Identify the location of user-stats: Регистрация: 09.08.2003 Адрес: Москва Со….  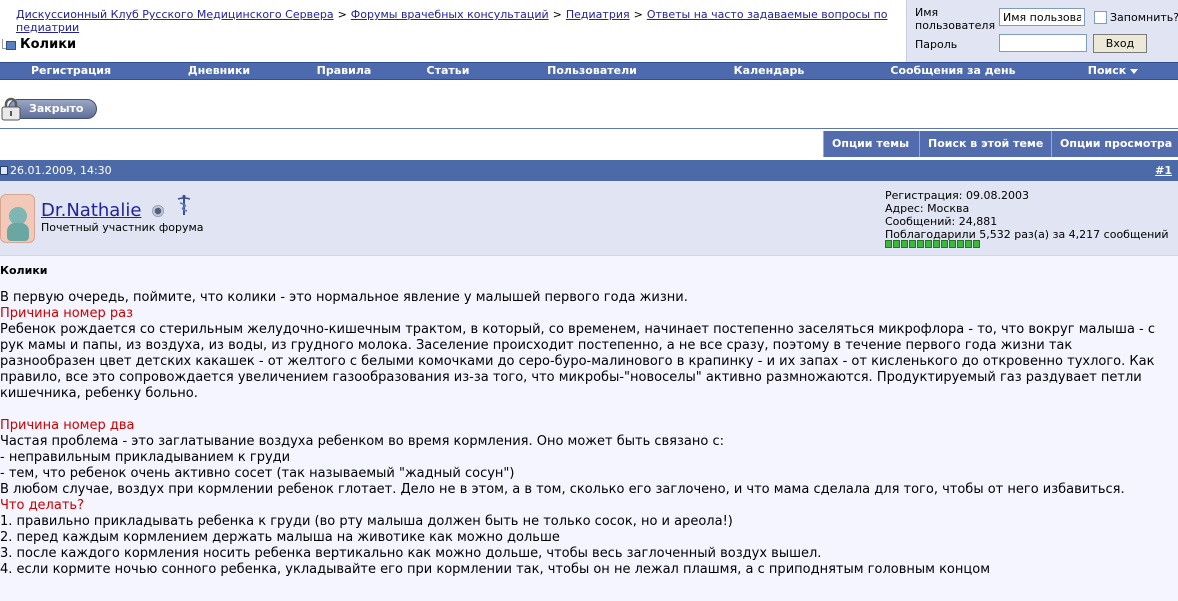
(1027, 215).